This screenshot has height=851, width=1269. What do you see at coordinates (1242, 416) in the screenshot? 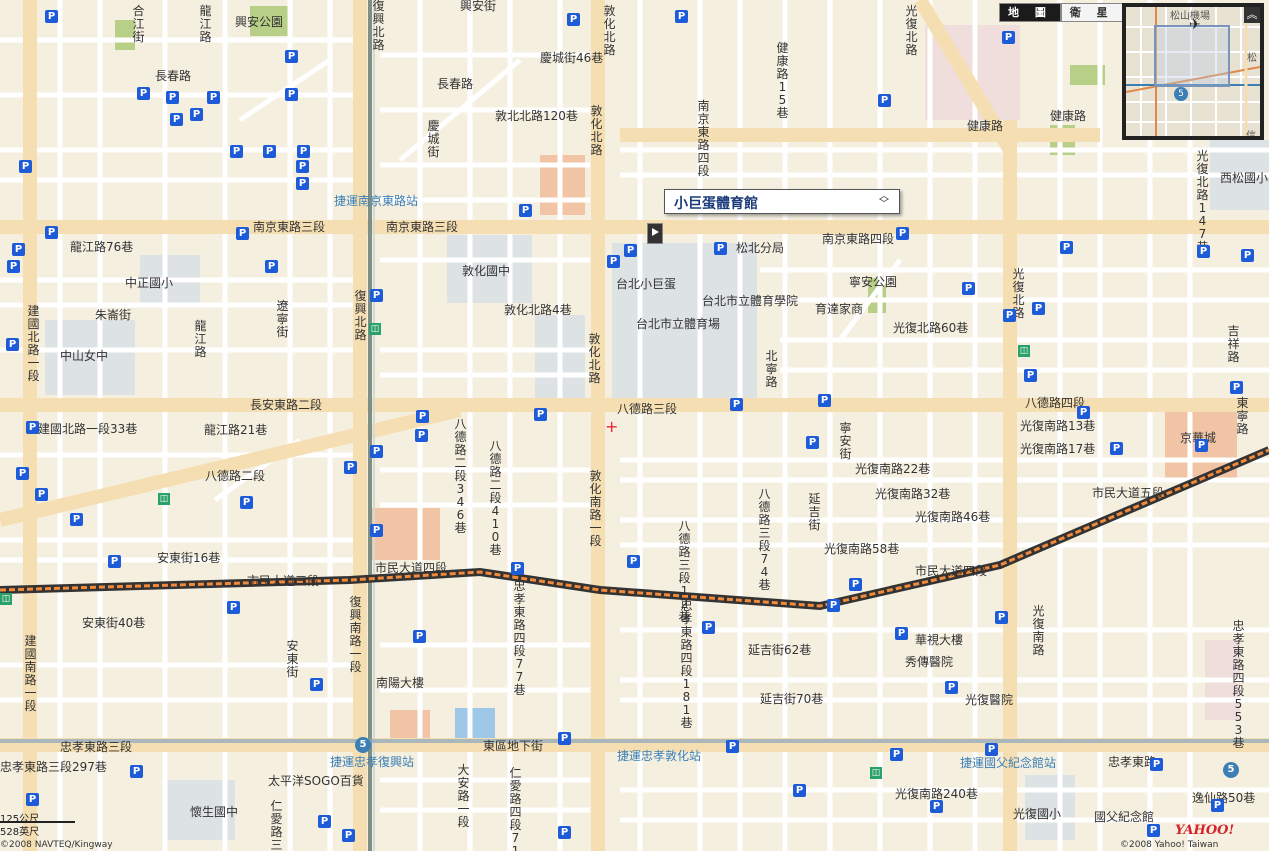
I see `map-label: 東寧路` at bounding box center [1242, 416].